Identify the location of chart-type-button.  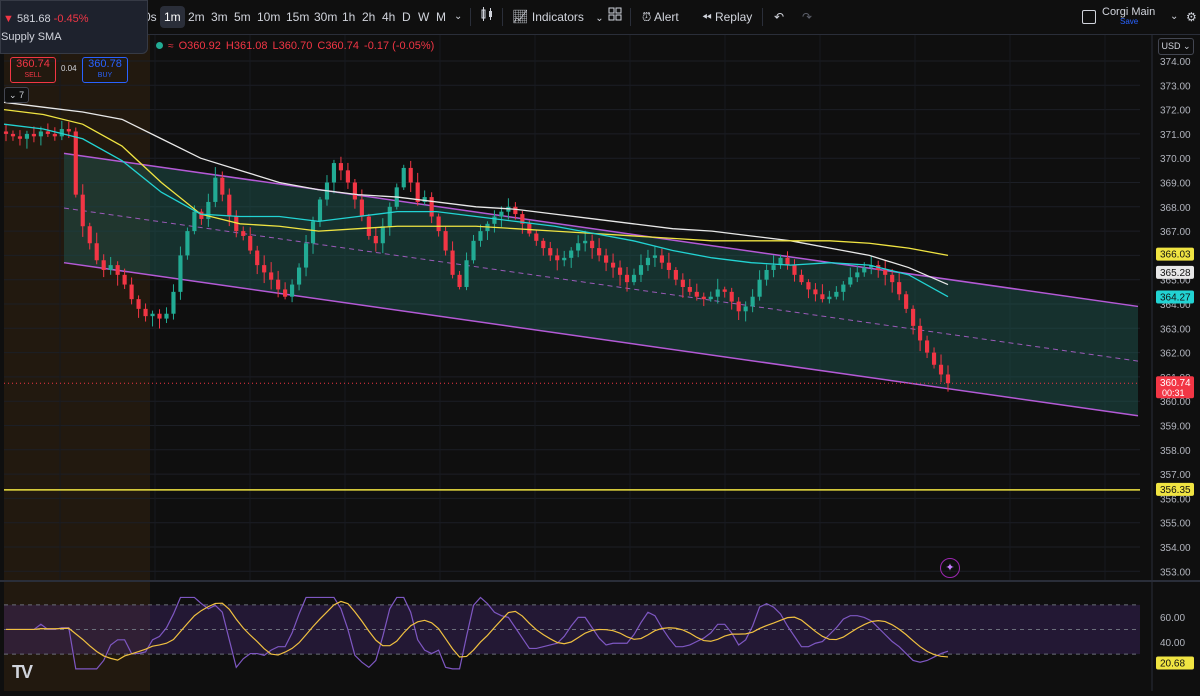
(487, 17).